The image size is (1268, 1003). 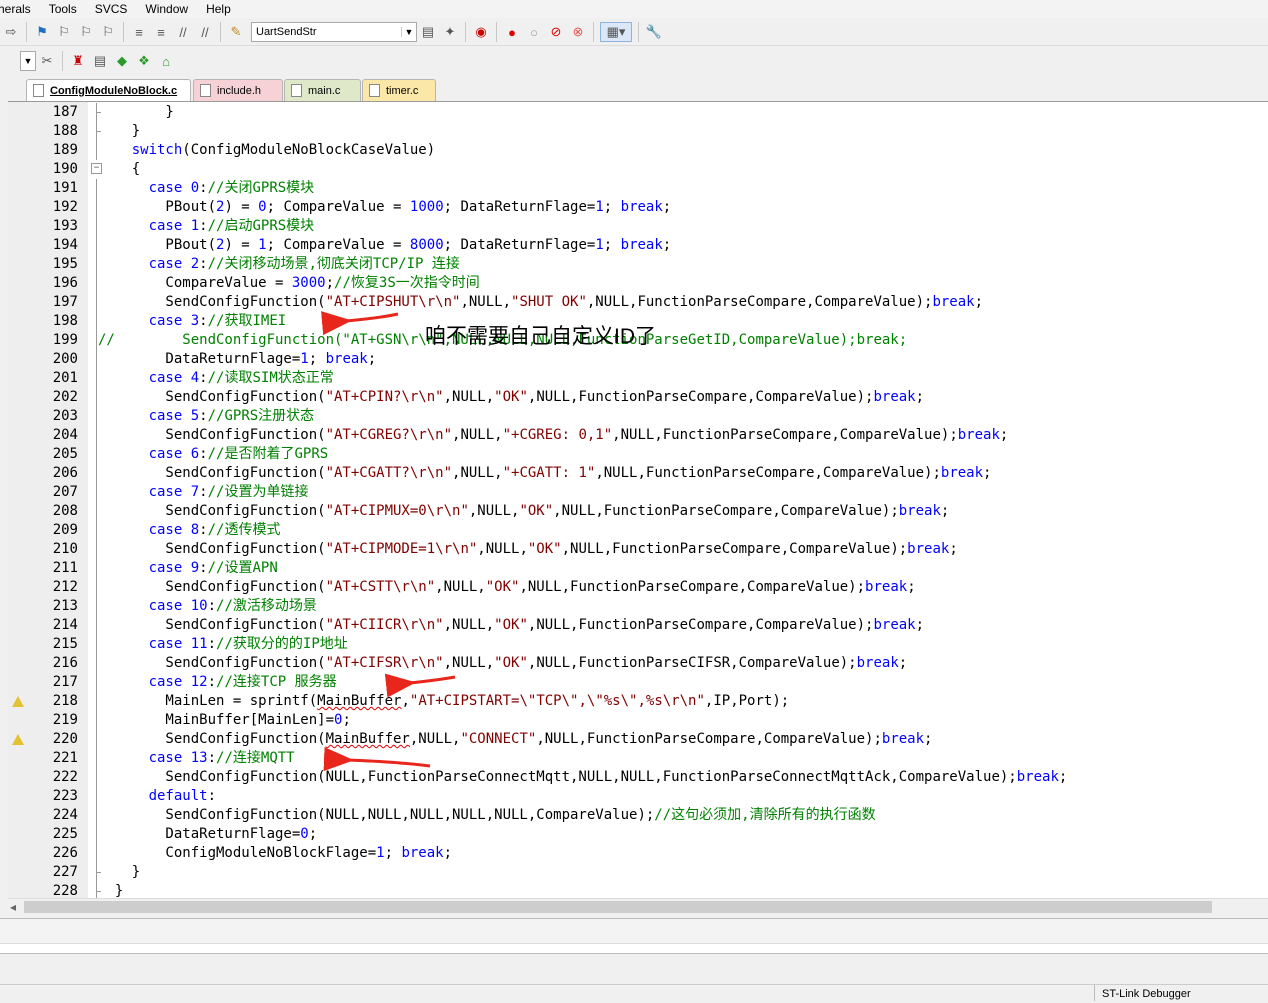 What do you see at coordinates (399, 90) in the screenshot?
I see `tab-timer-c: timer.c` at bounding box center [399, 90].